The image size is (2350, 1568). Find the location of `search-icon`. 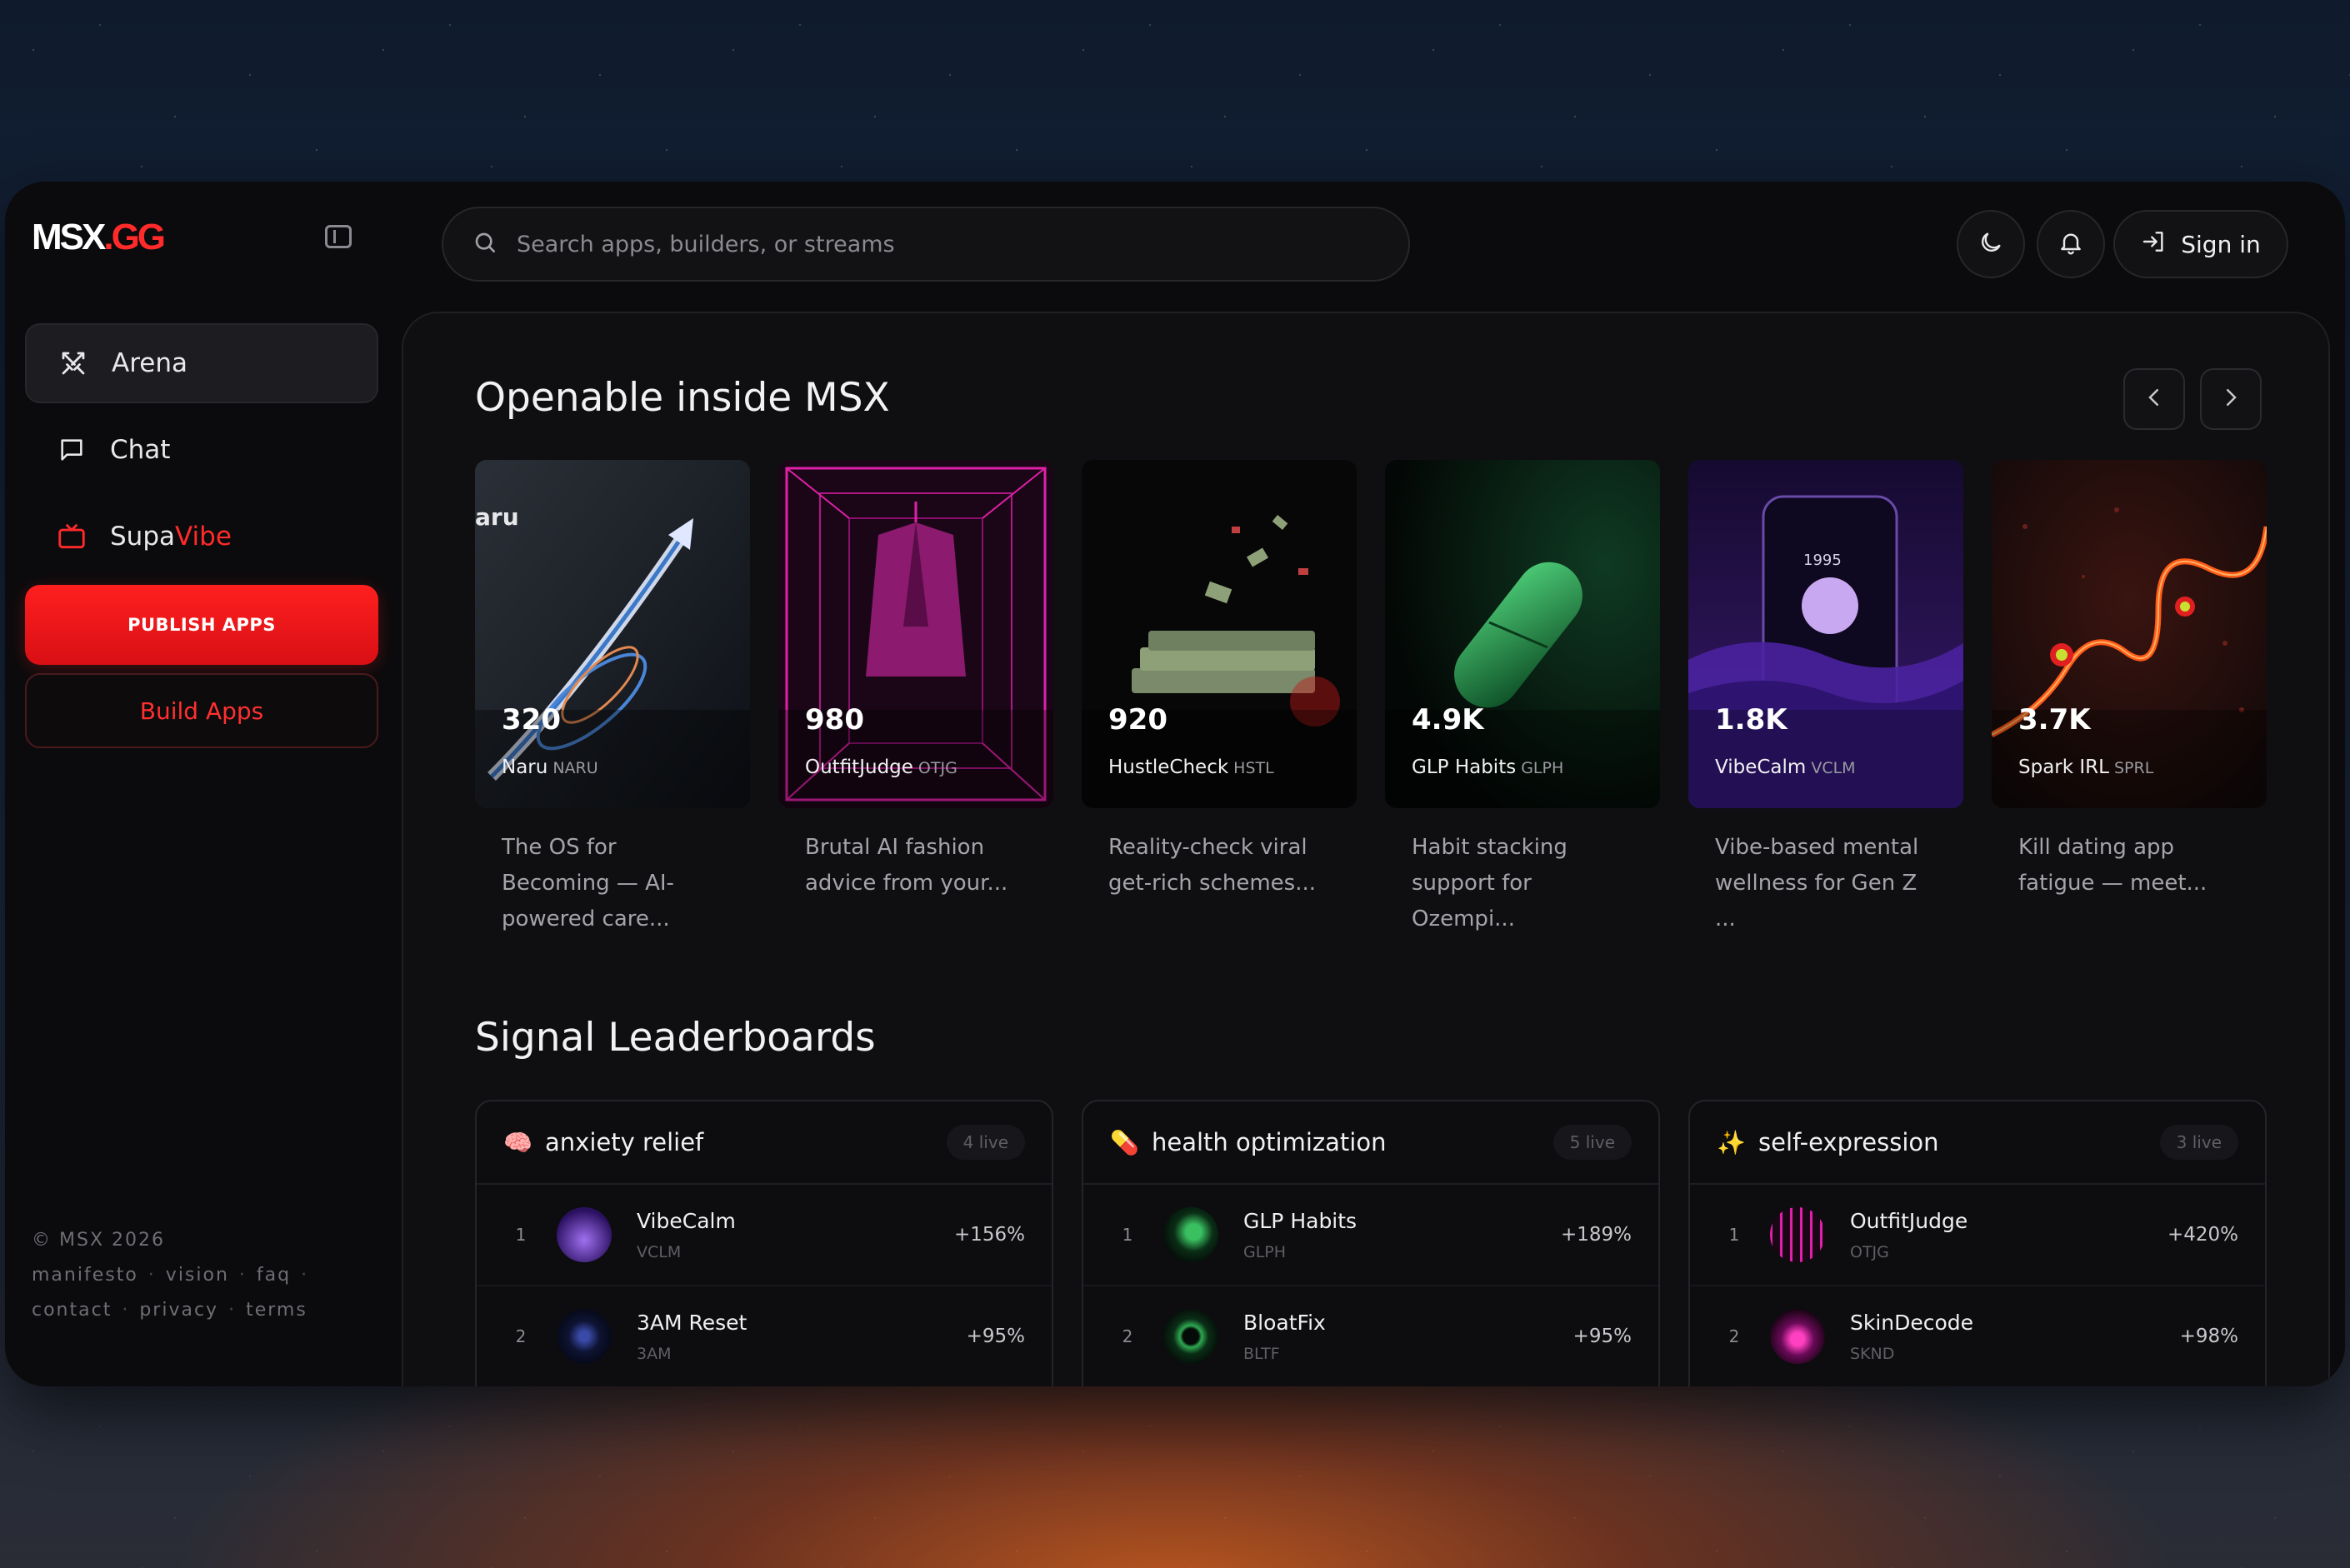

search-icon is located at coordinates (485, 244).